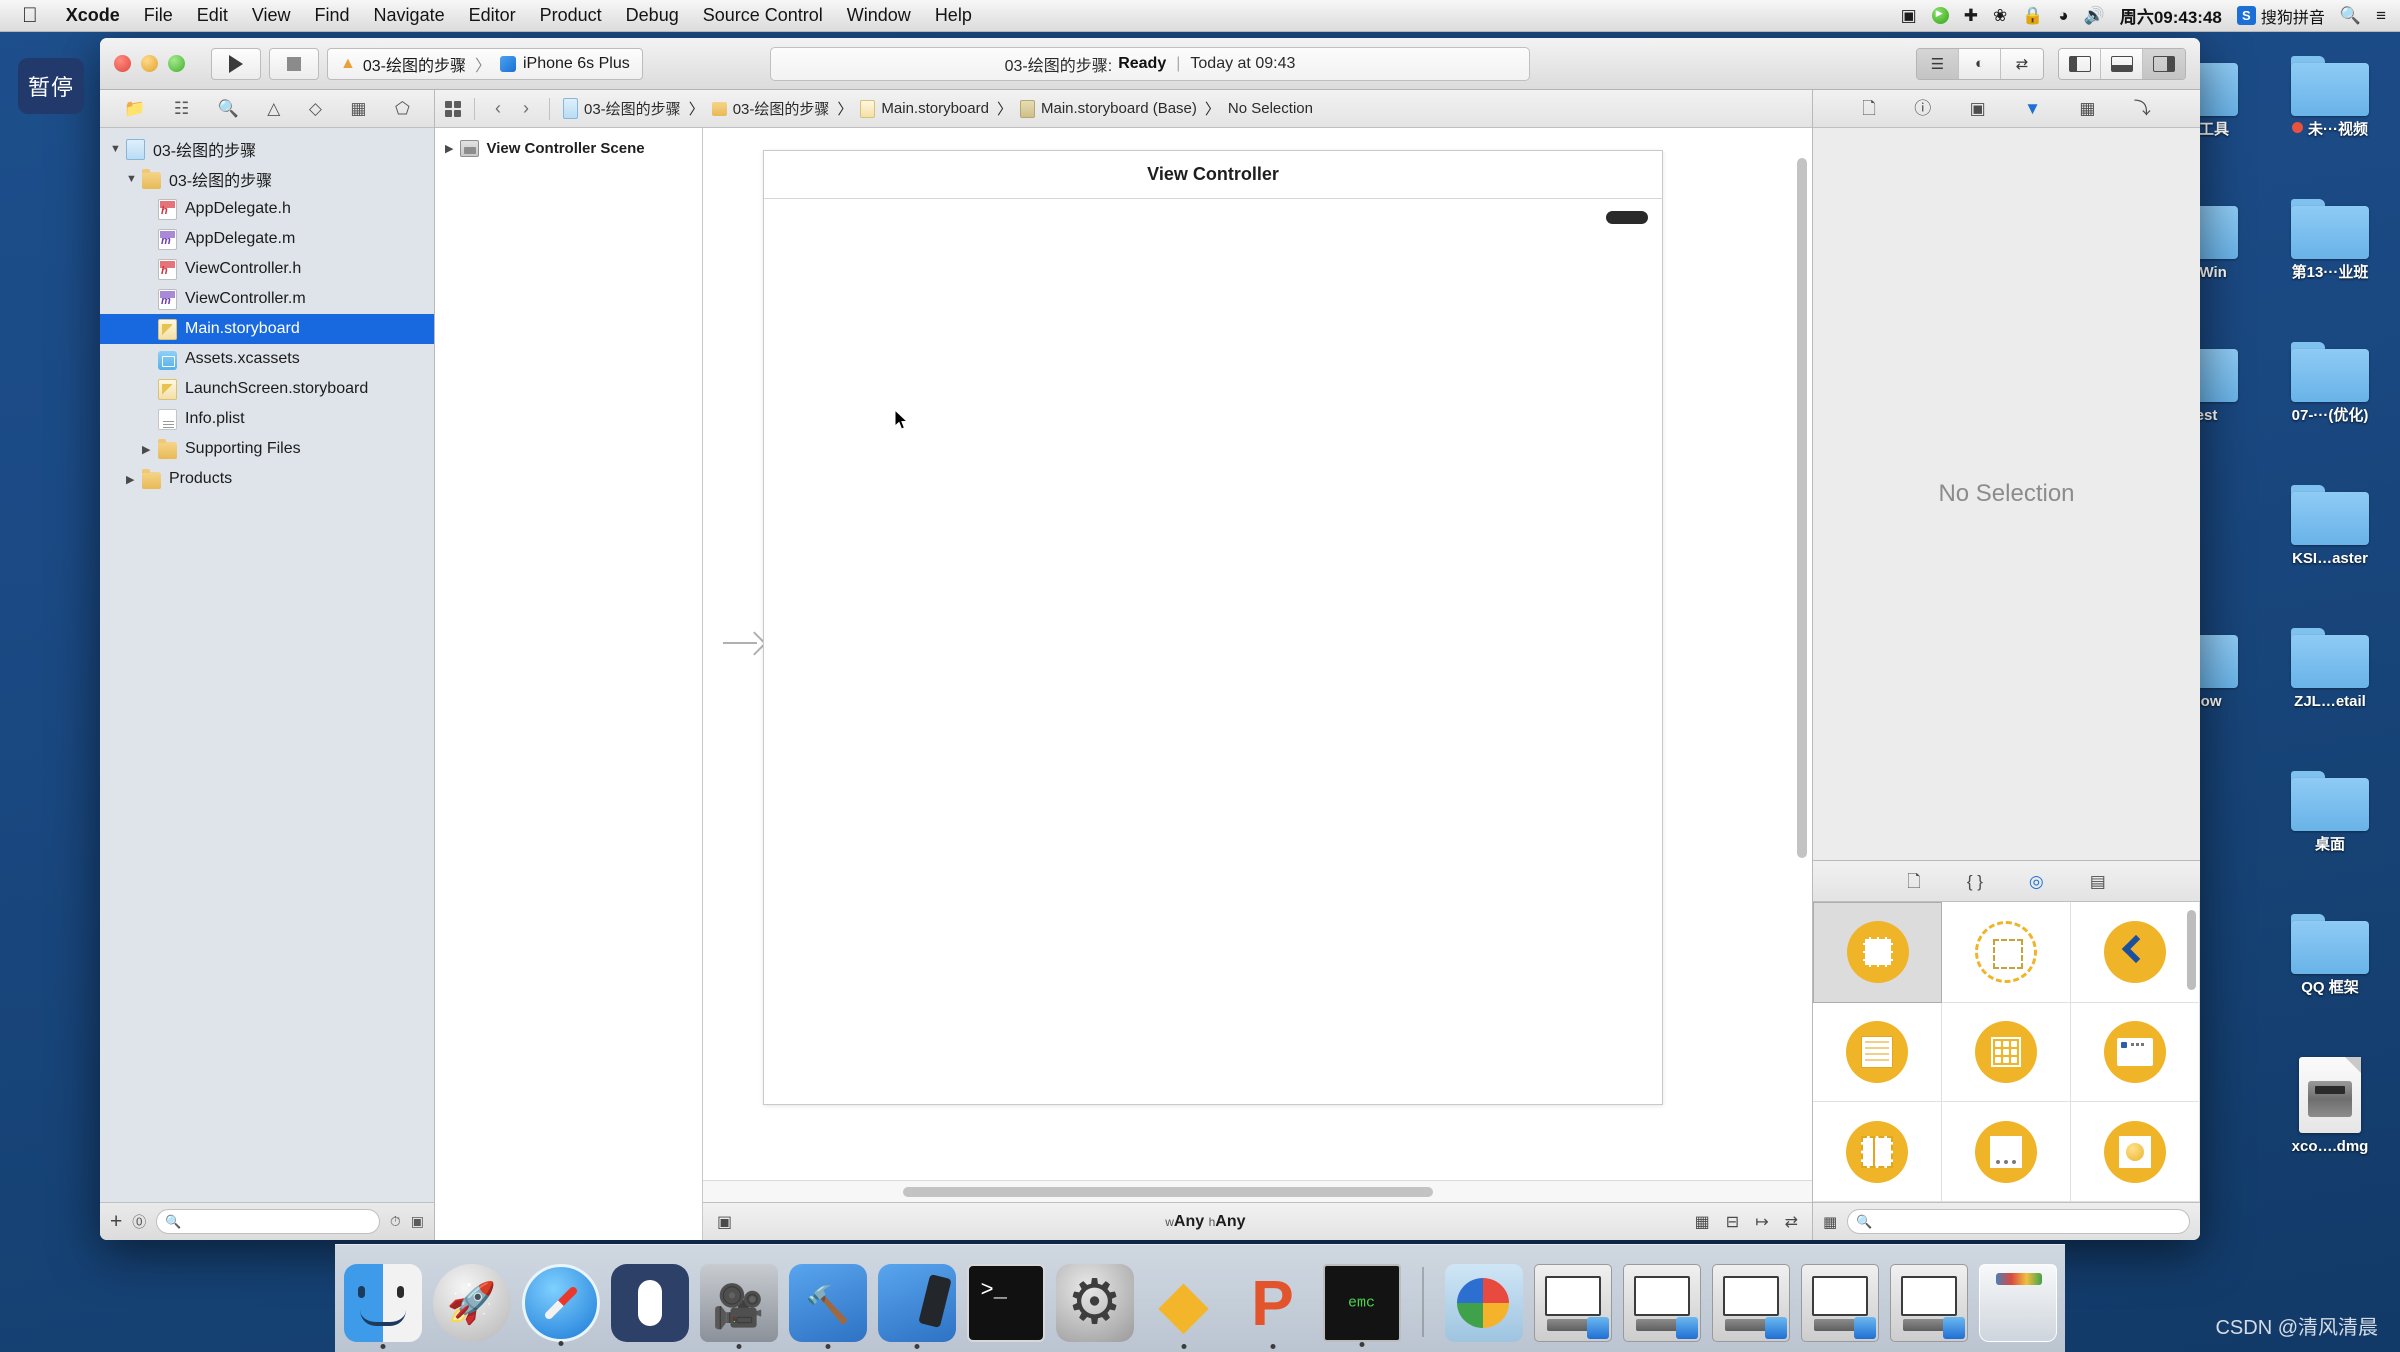 This screenshot has width=2400, height=1352. Describe the element at coordinates (724, 1222) in the screenshot. I see `view-as-button: ▣` at that location.